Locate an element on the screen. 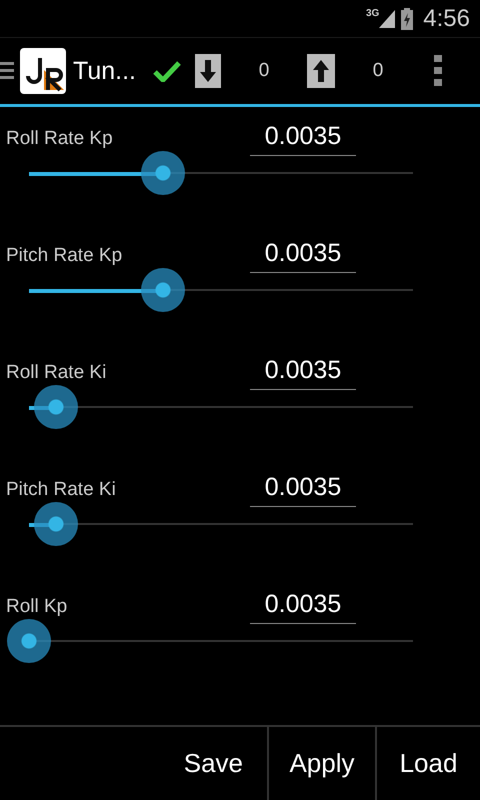 This screenshot has height=800, width=480. upload-count: 0 is located at coordinates (378, 71).